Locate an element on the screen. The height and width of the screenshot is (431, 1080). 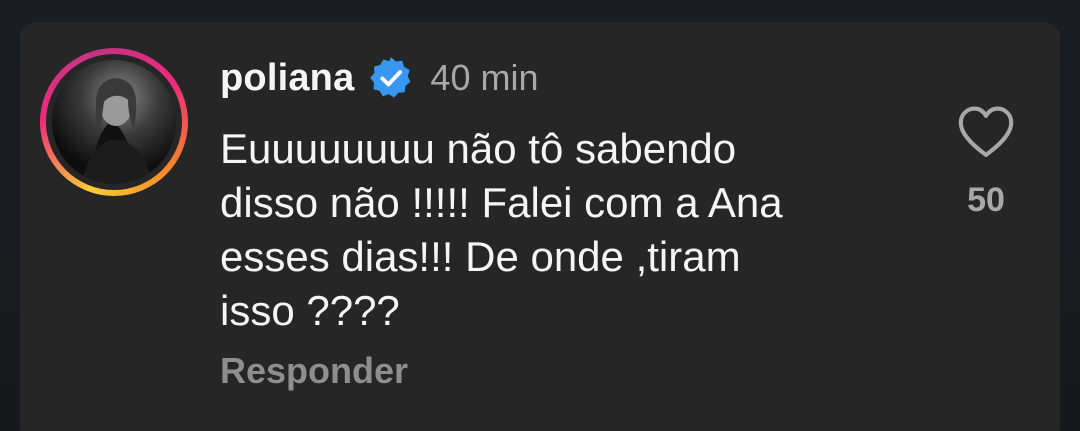
verified-badge-icon is located at coordinates (390, 77).